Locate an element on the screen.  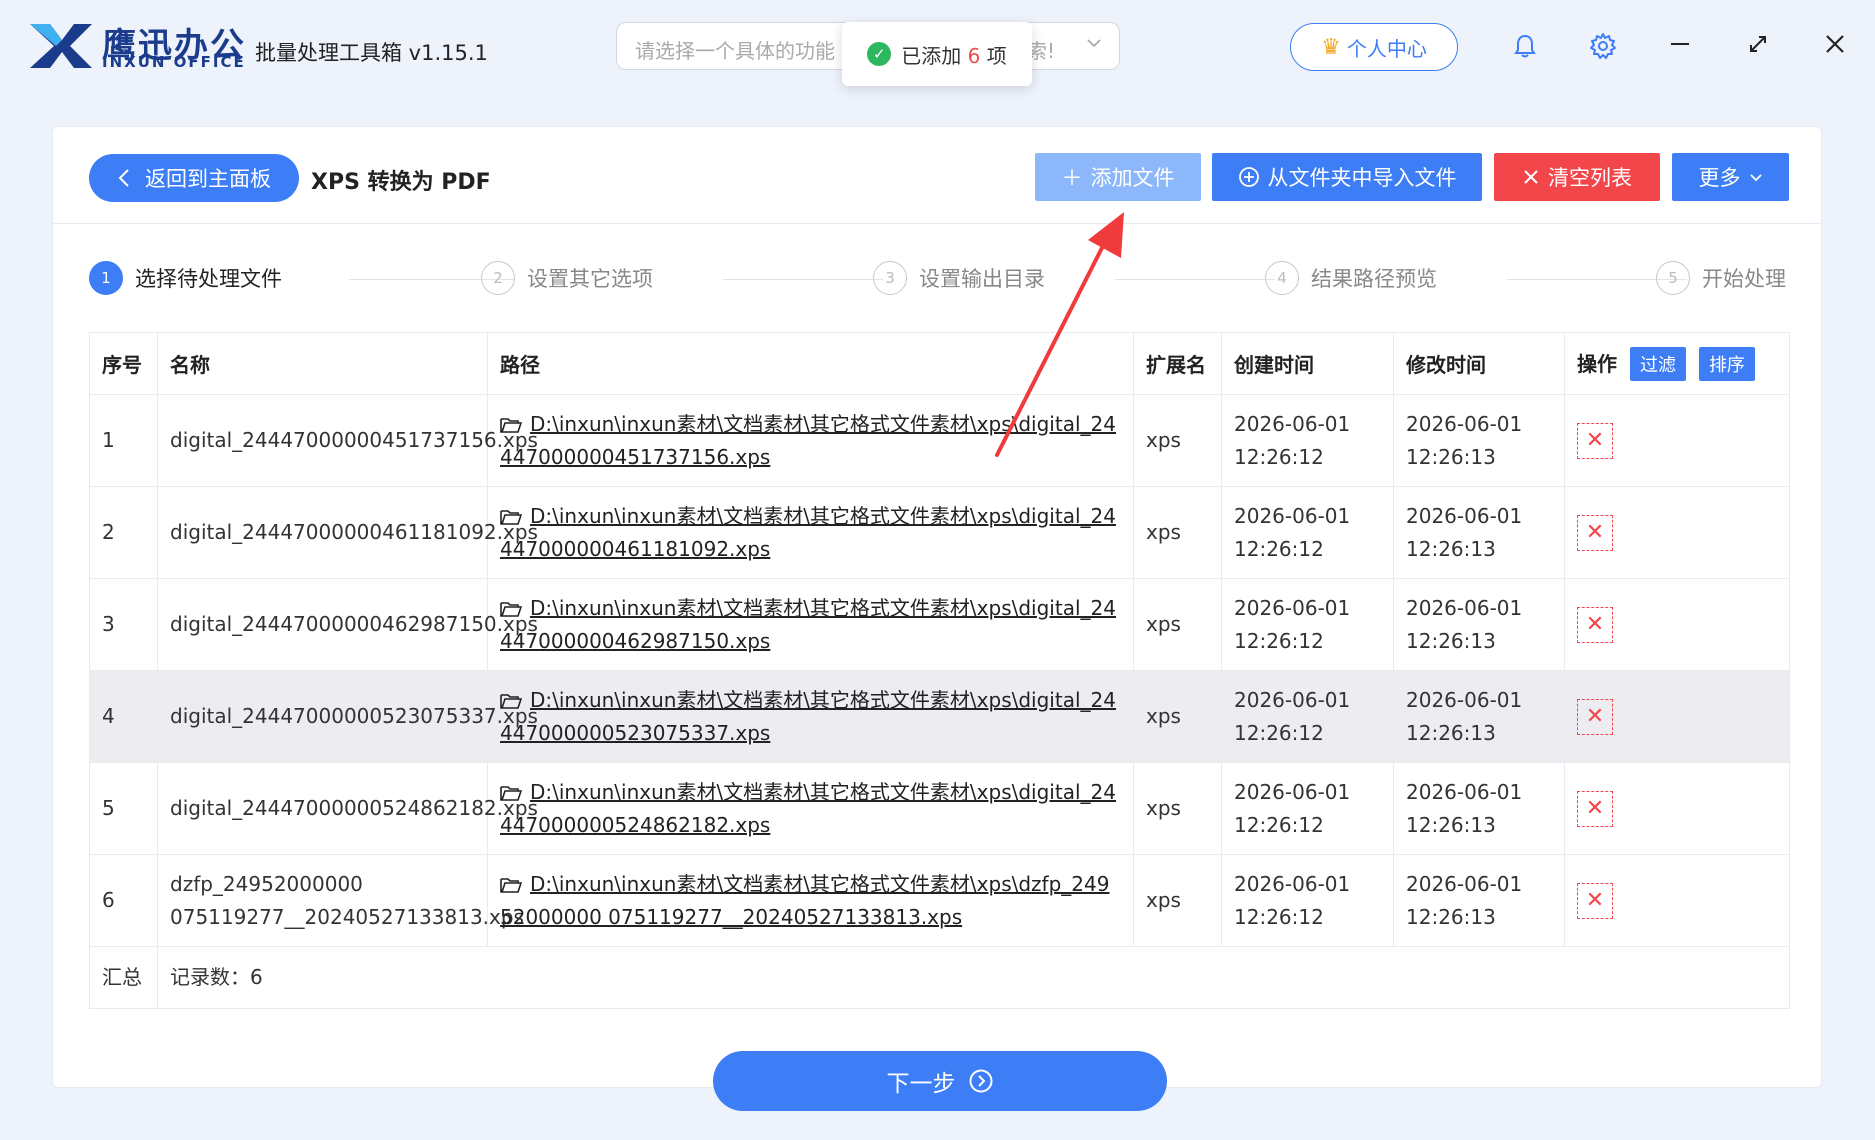
check-circle-icon: ✓ is located at coordinates (879, 54).